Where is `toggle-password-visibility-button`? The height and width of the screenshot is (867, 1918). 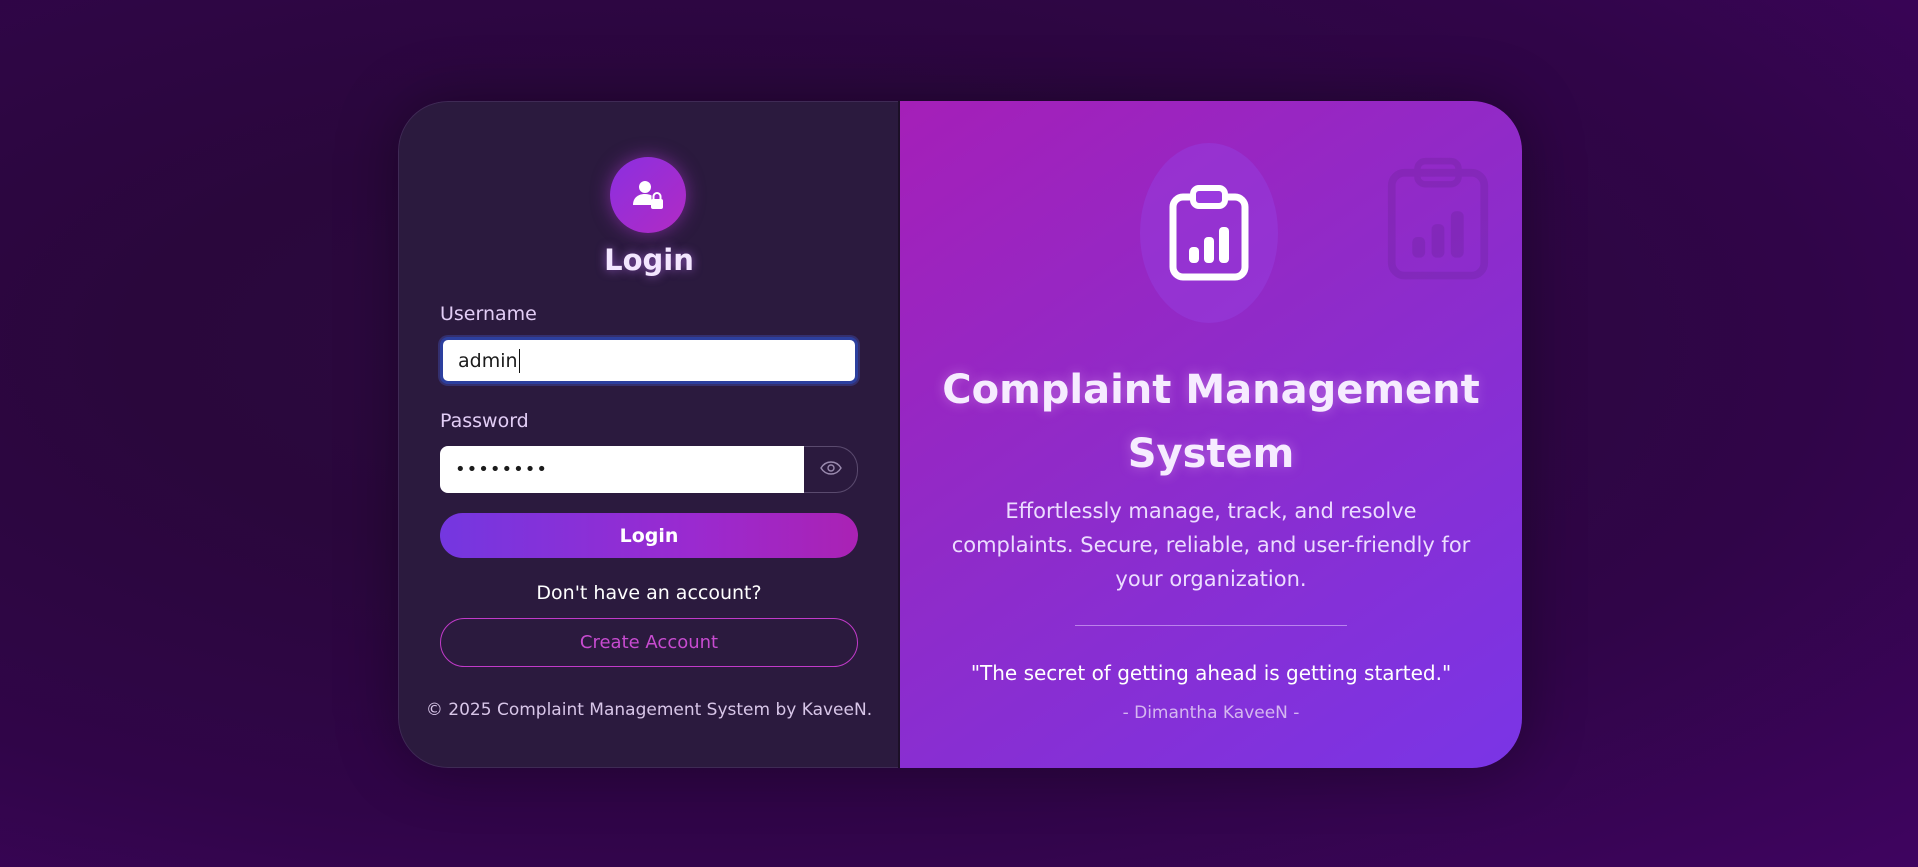
toggle-password-visibility-button is located at coordinates (831, 469).